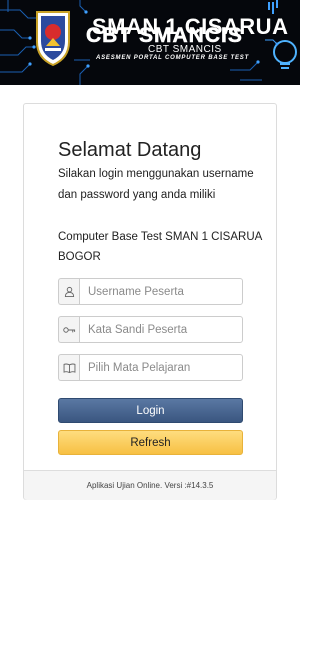  What do you see at coordinates (150, 485) in the screenshot?
I see `app-version-footer: Aplikasi Ujian Online. Versi :#14.3.5` at bounding box center [150, 485].